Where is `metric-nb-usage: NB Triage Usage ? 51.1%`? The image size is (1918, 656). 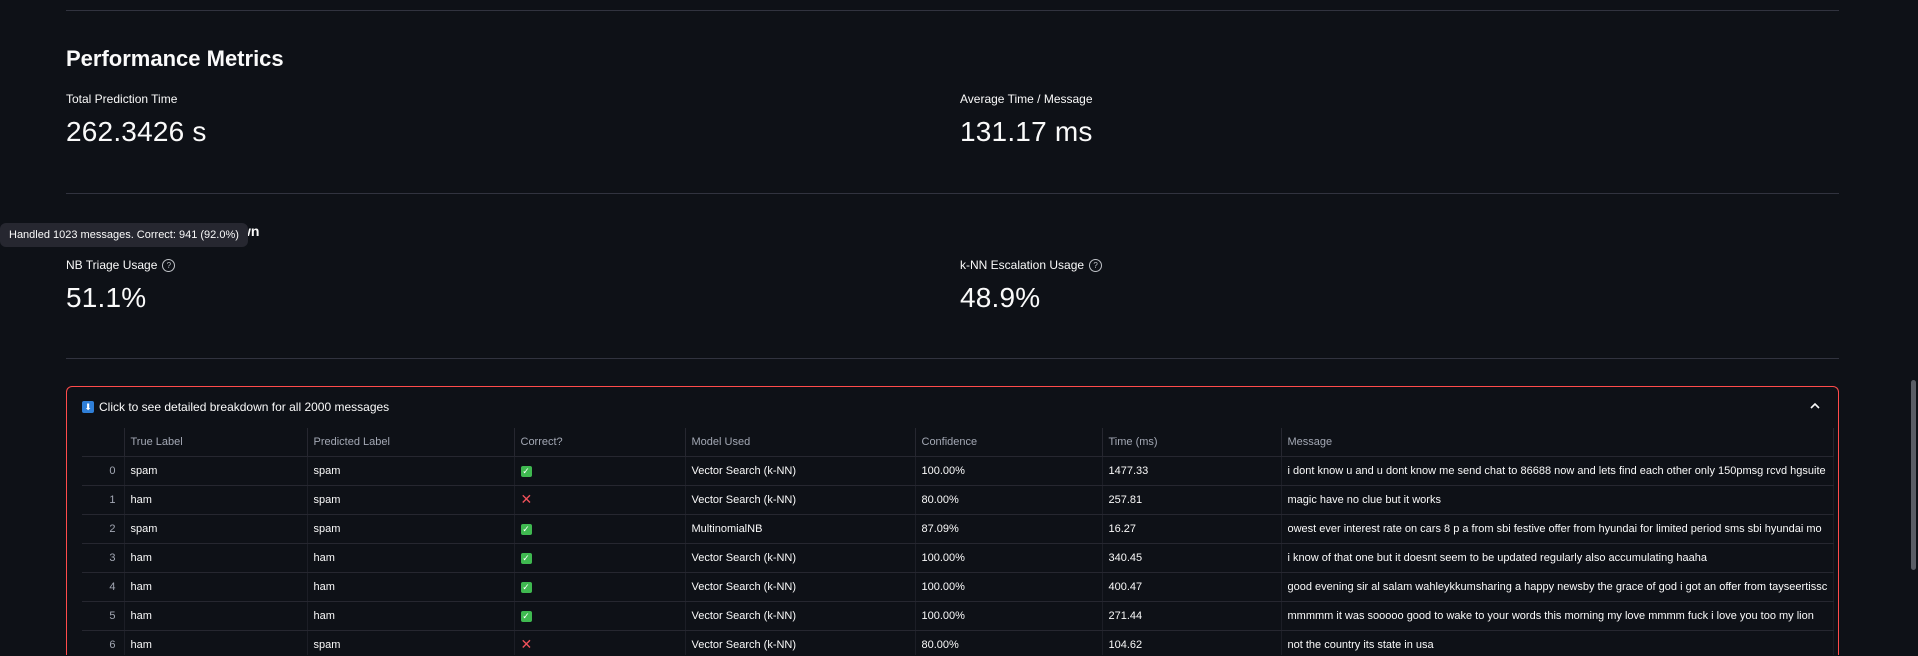
metric-nb-usage: NB Triage Usage ? 51.1% is located at coordinates (121, 286).